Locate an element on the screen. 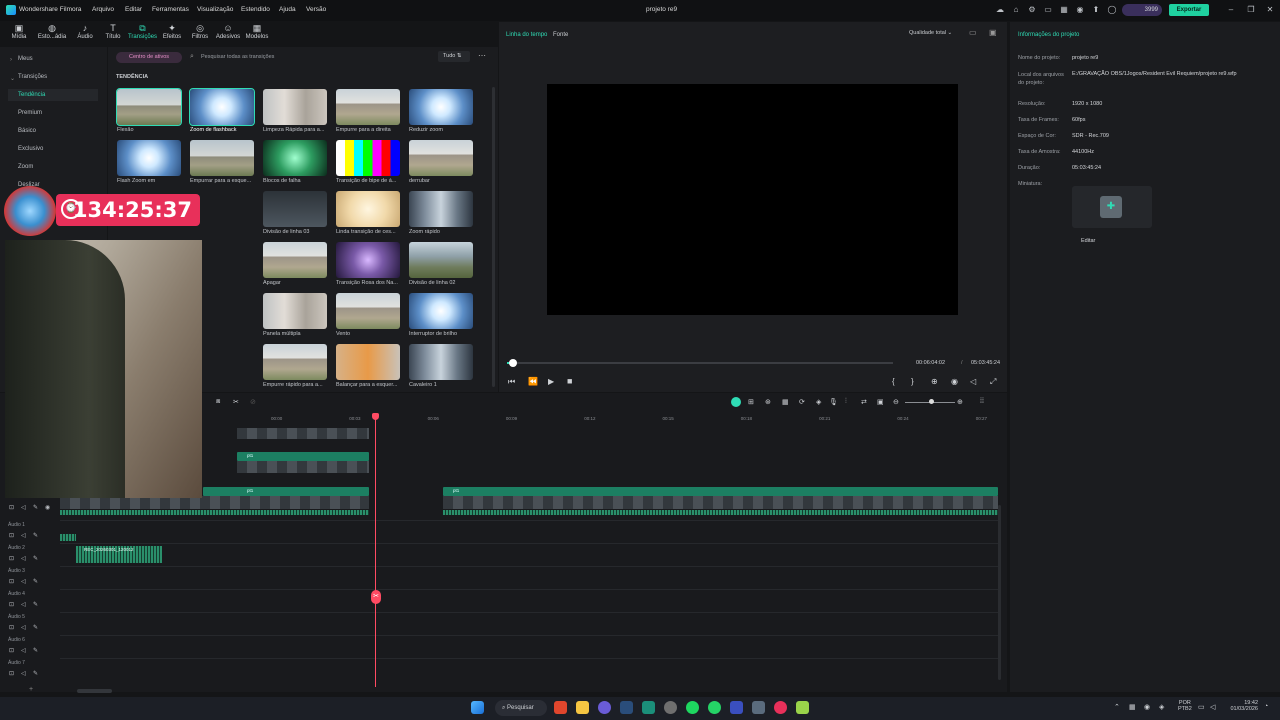 This screenshot has height=720, width=1280. tab-transitions: ⧉ Transições is located at coordinates (142, 34).